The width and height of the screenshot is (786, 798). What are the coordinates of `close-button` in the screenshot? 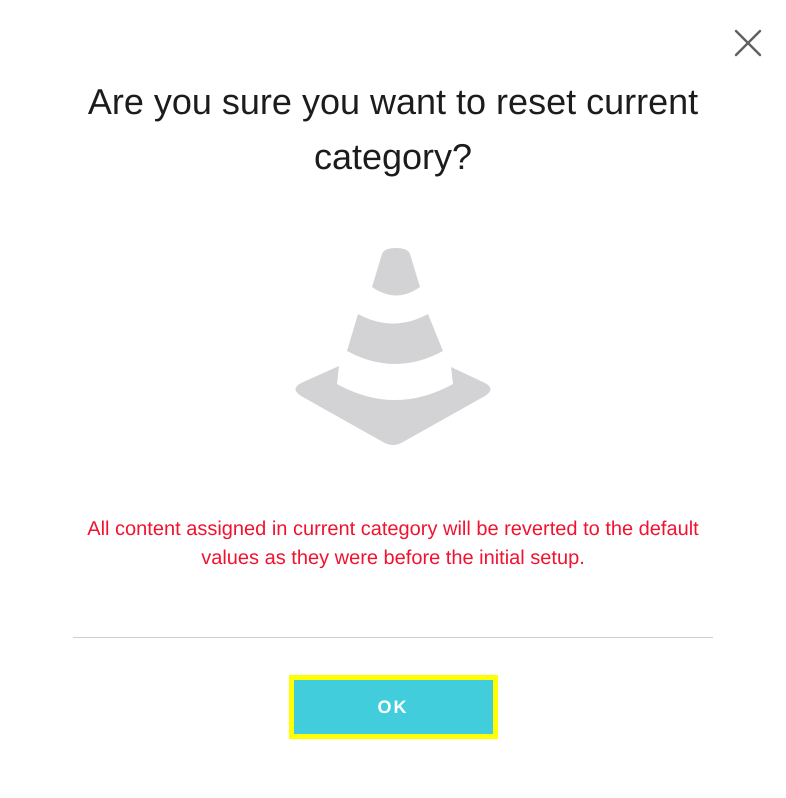 It's located at (748, 43).